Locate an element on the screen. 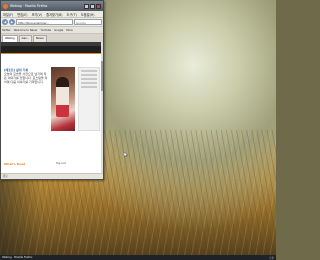  menu-file: 파일(F) is located at coordinates (8, 14).